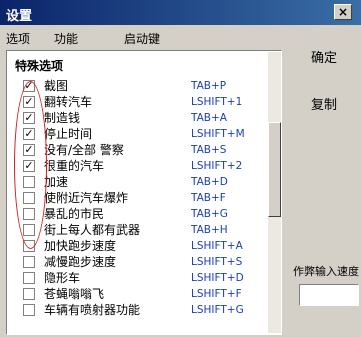  Describe the element at coordinates (74, 166) in the screenshot. I see `option-label: 很重的汽车` at that location.